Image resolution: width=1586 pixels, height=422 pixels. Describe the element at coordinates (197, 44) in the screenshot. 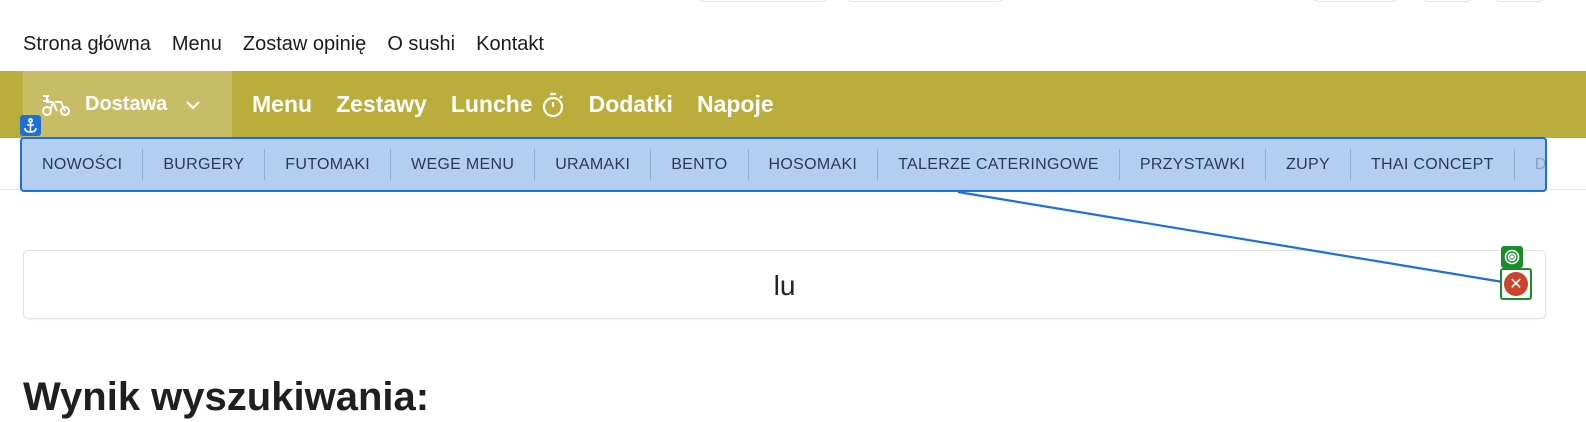

I see `top-nav-menu: Menu` at that location.